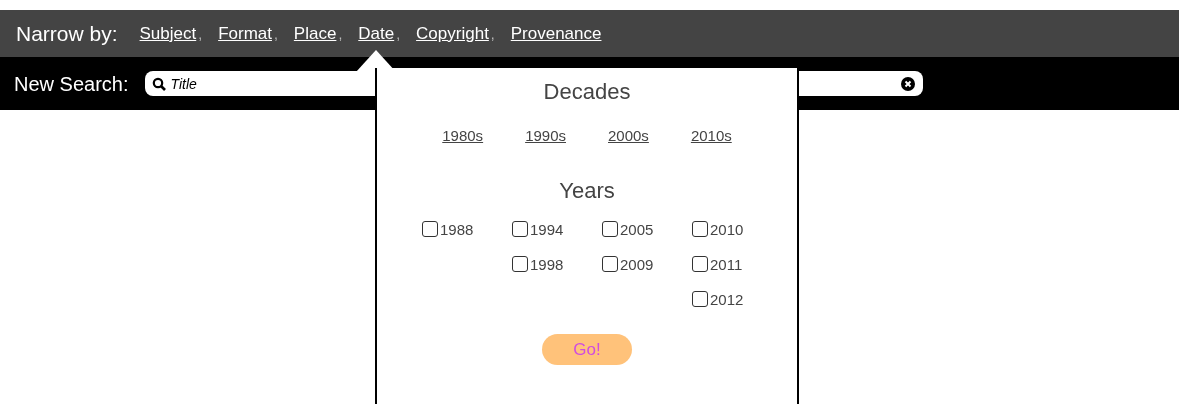 The width and height of the screenshot is (1179, 404). Describe the element at coordinates (457, 229) in the screenshot. I see `year-label: 1988` at that location.